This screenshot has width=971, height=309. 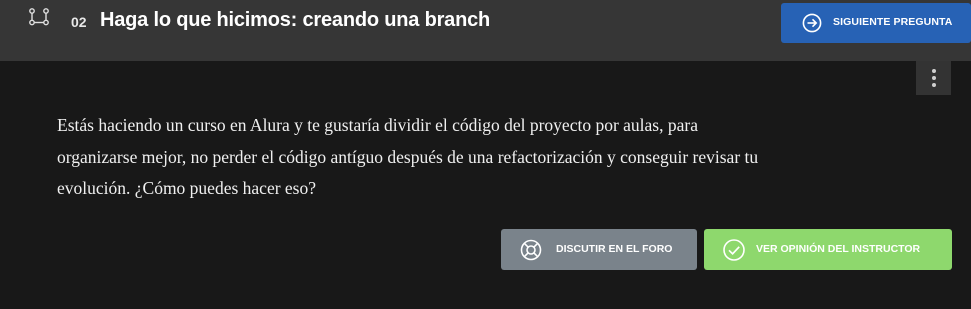 I want to click on view-instructor-opinion-button: VER OPINIÓN DEL INSTRUCTOR, so click(x=828, y=249).